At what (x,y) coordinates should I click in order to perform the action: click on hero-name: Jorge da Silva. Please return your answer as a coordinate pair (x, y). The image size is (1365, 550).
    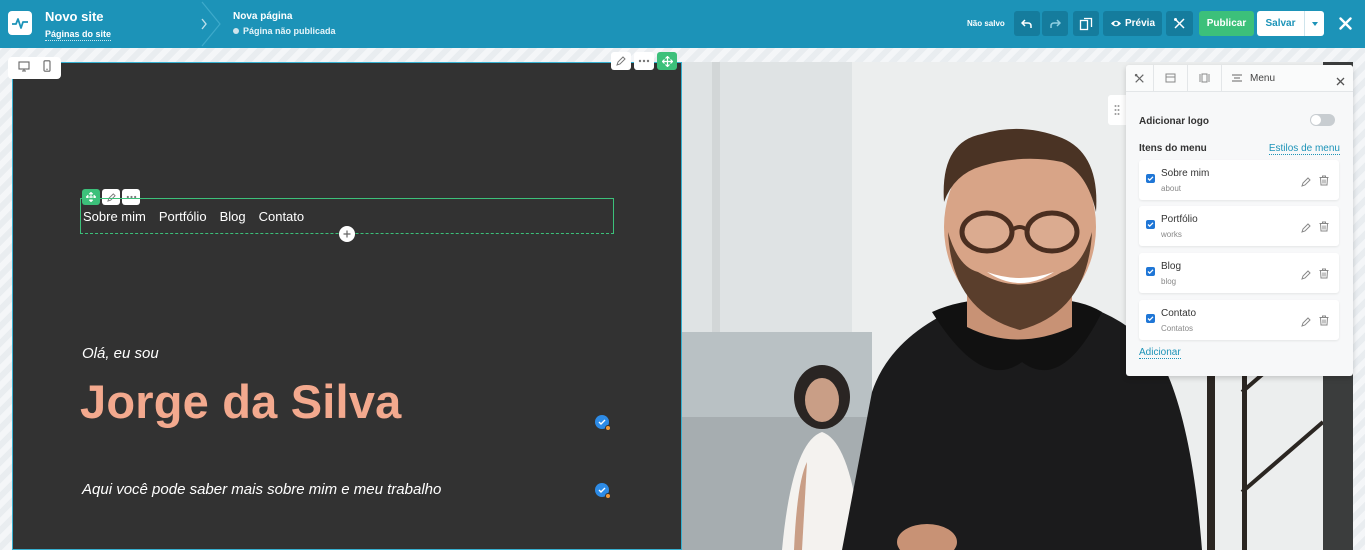
    Looking at the image, I should click on (241, 401).